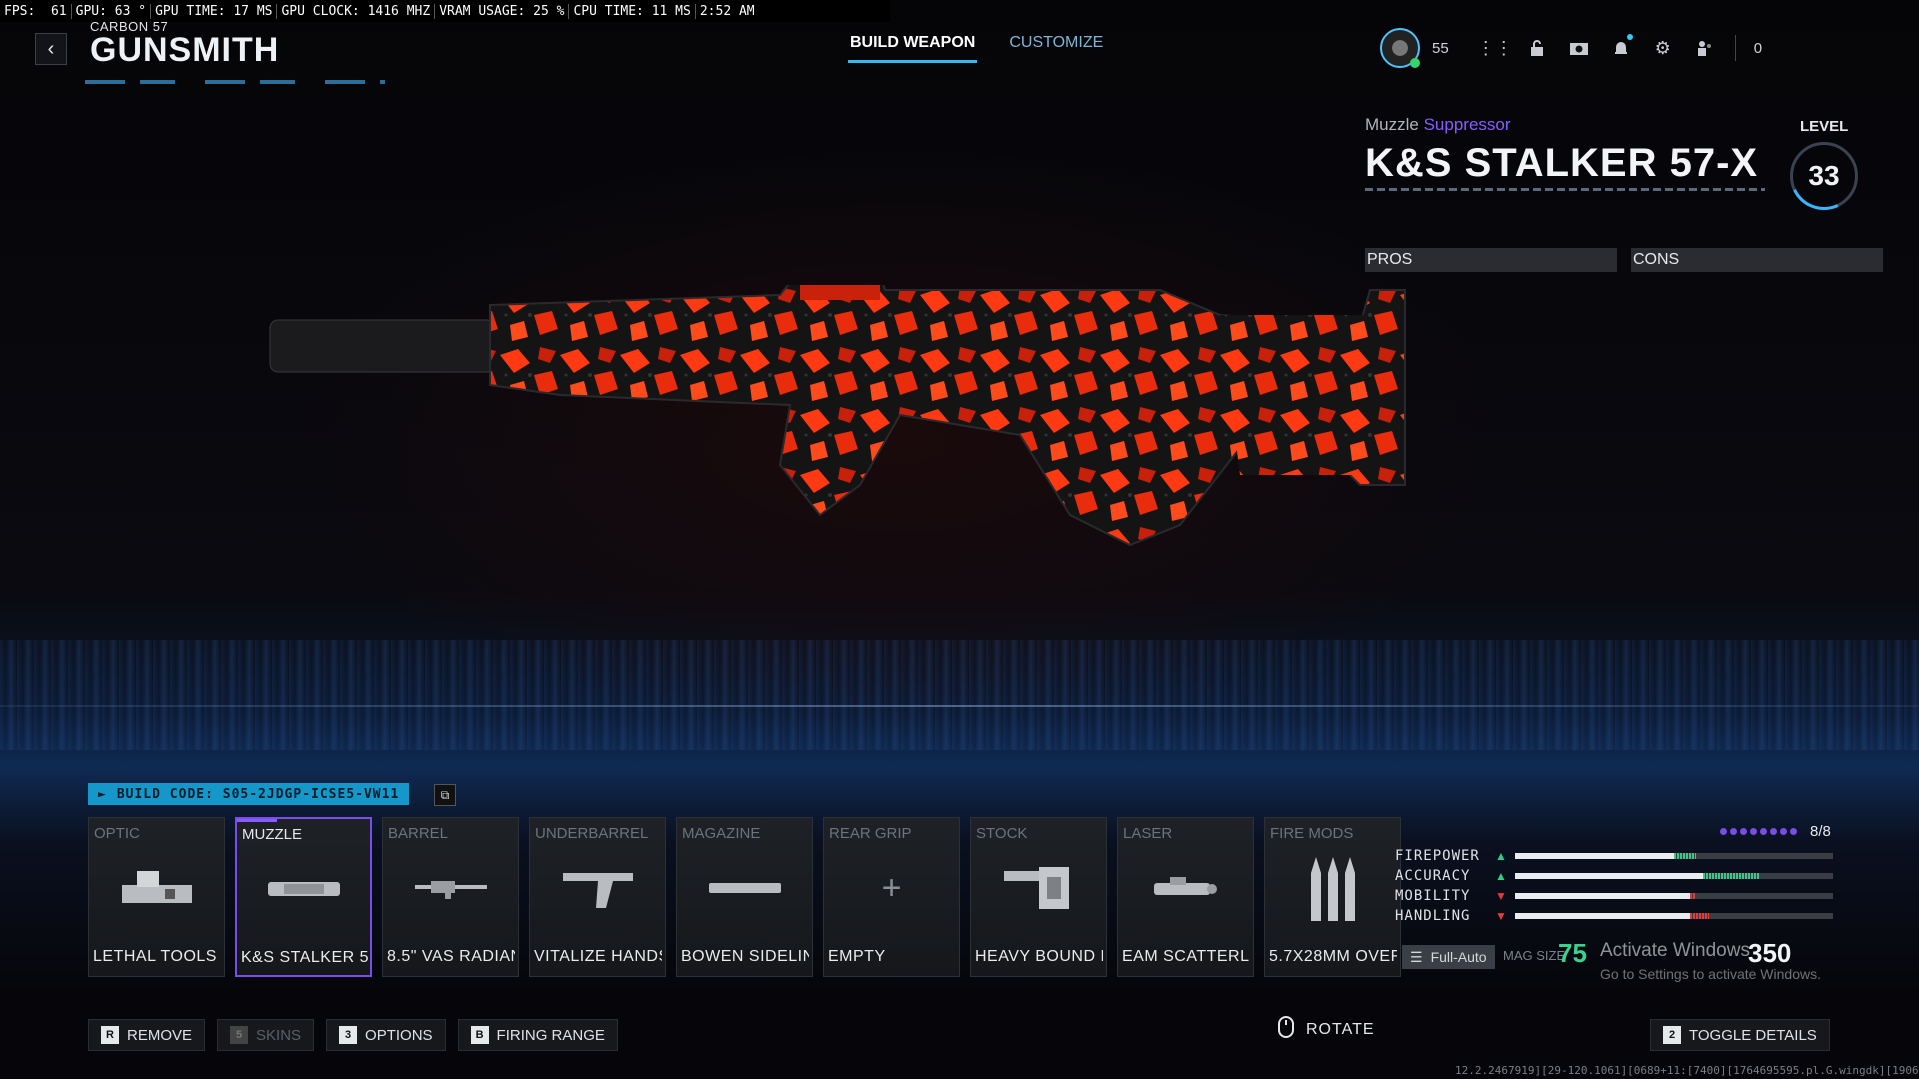 This screenshot has width=1919, height=1079. What do you see at coordinates (156, 888) in the screenshot?
I see `optic-icon` at bounding box center [156, 888].